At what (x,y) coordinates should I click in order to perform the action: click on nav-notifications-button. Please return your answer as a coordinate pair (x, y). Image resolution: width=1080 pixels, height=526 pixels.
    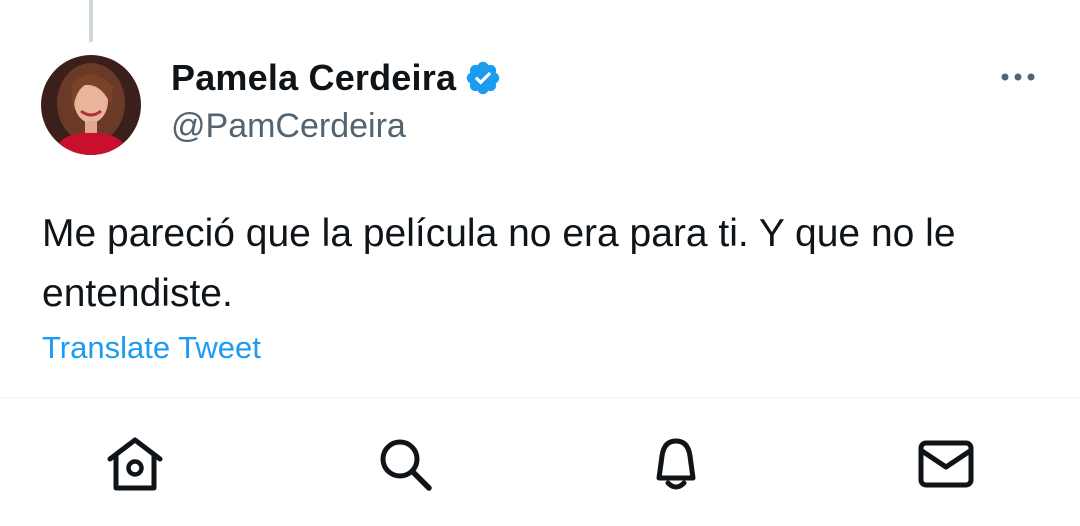
    Looking at the image, I should click on (676, 464).